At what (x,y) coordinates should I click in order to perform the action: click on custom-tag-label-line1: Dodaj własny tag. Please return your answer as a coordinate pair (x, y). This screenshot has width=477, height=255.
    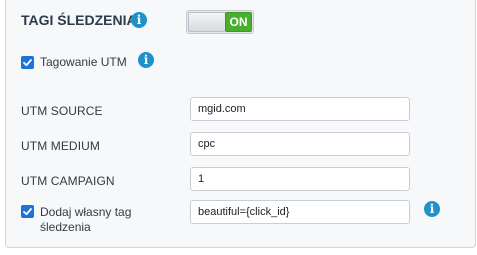
    Looking at the image, I should click on (86, 212).